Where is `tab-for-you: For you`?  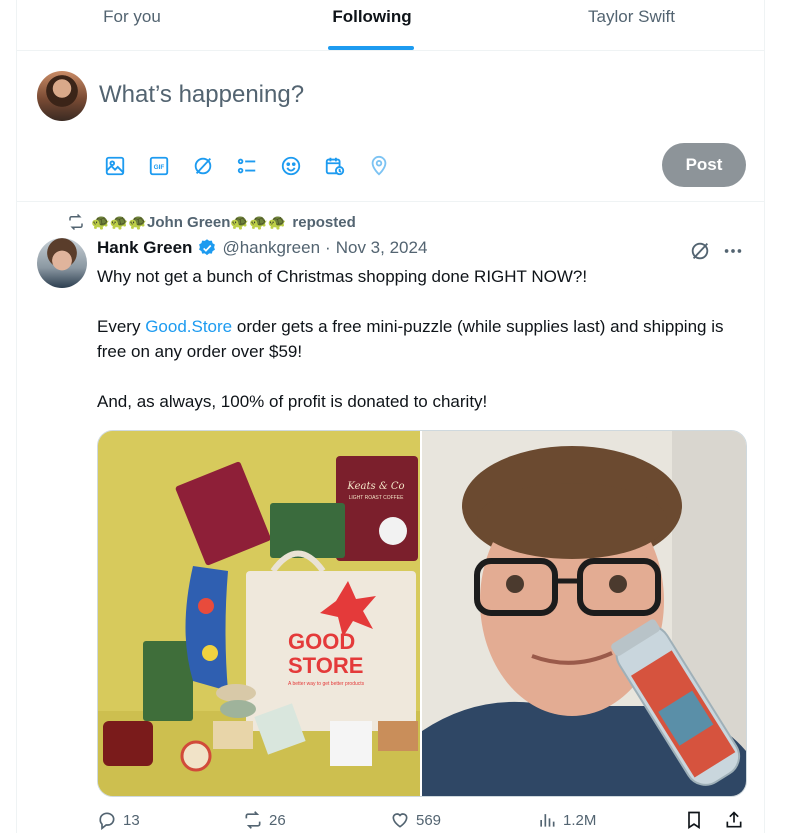
tab-for-you: For you is located at coordinates (132, 25).